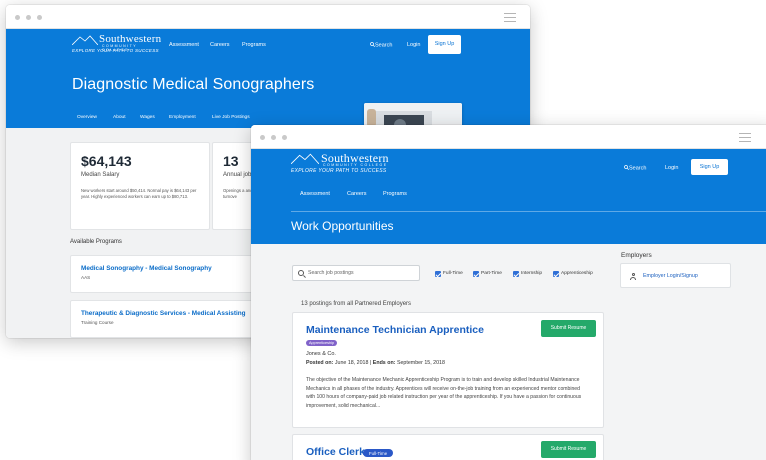 The height and width of the screenshot is (460, 766). I want to click on page-title: Work Opportunities, so click(342, 226).